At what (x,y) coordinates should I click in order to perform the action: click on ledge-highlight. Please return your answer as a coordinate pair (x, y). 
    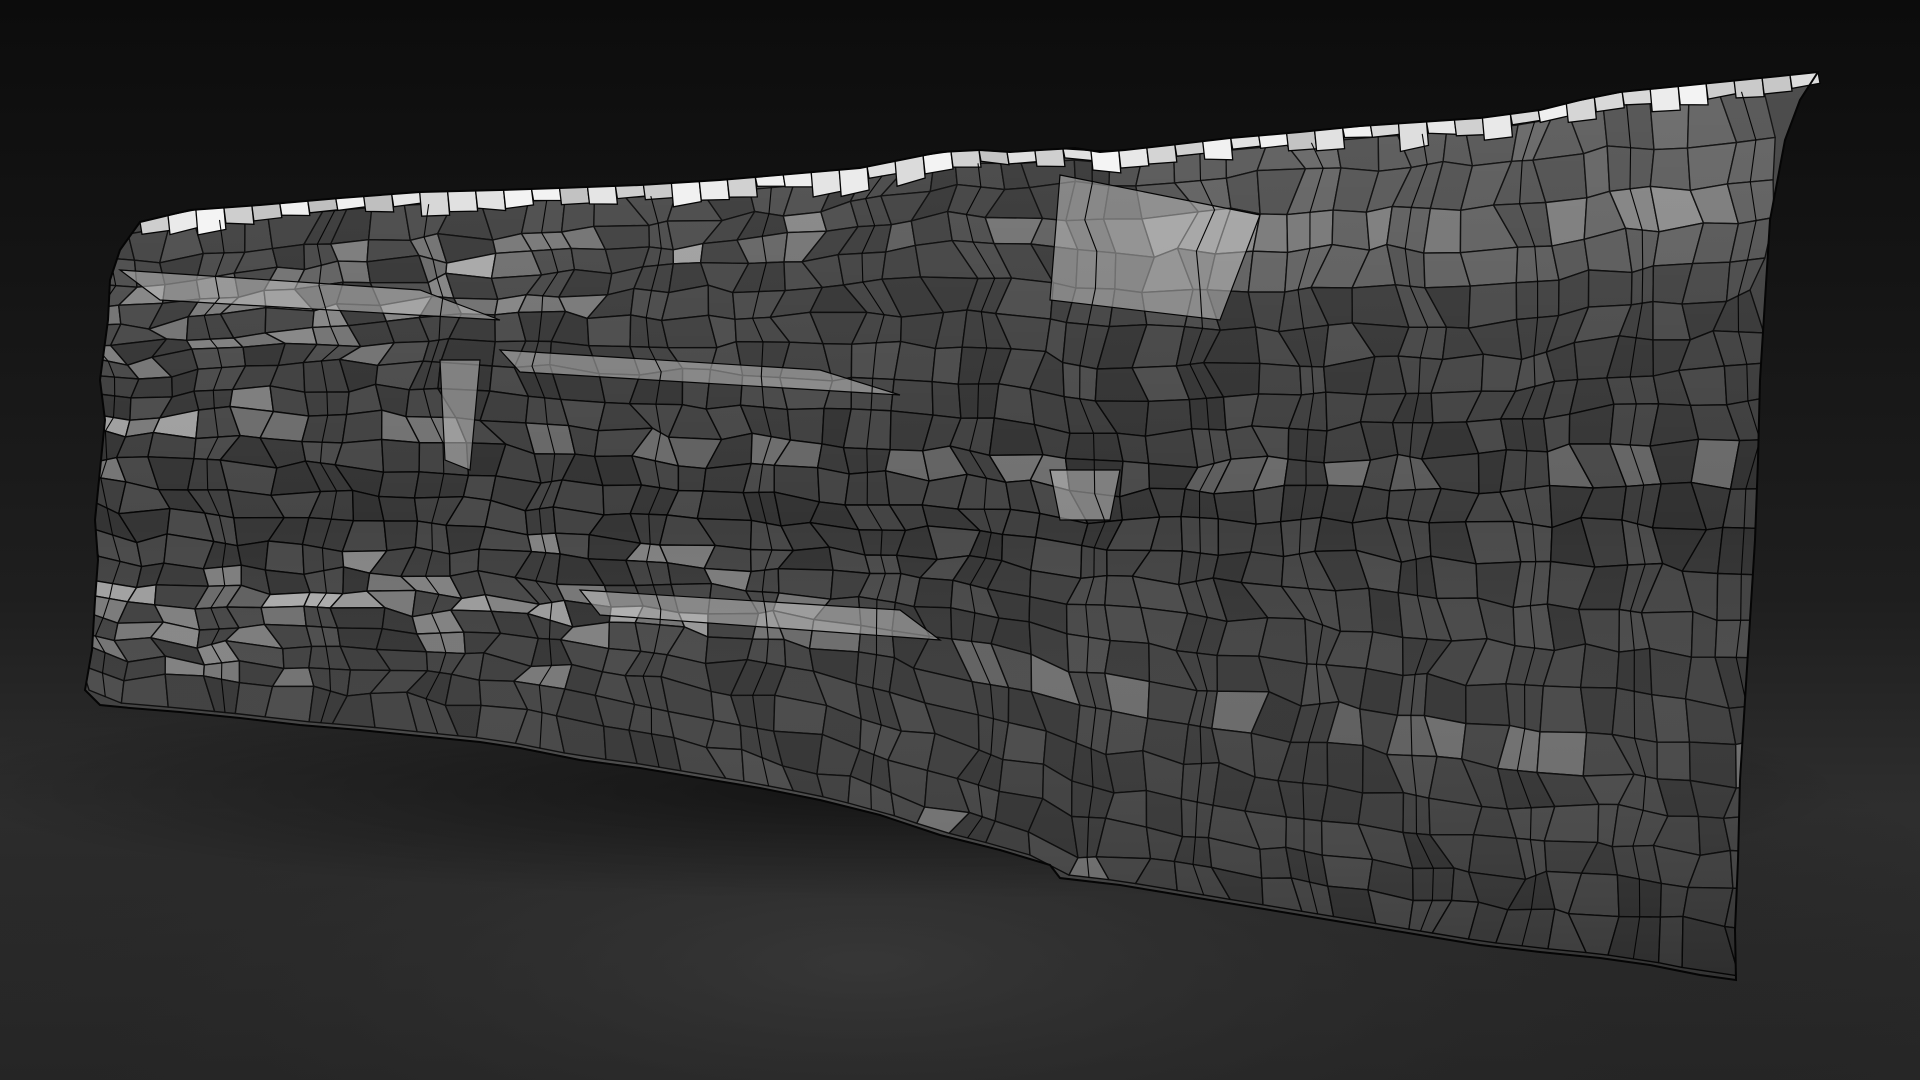
    Looking at the image, I should click on (1085, 495).